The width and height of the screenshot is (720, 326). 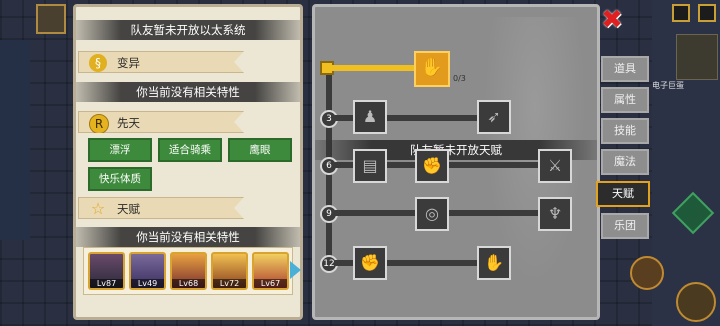 I want to click on hero-portrait: Lv68, so click(x=188, y=271).